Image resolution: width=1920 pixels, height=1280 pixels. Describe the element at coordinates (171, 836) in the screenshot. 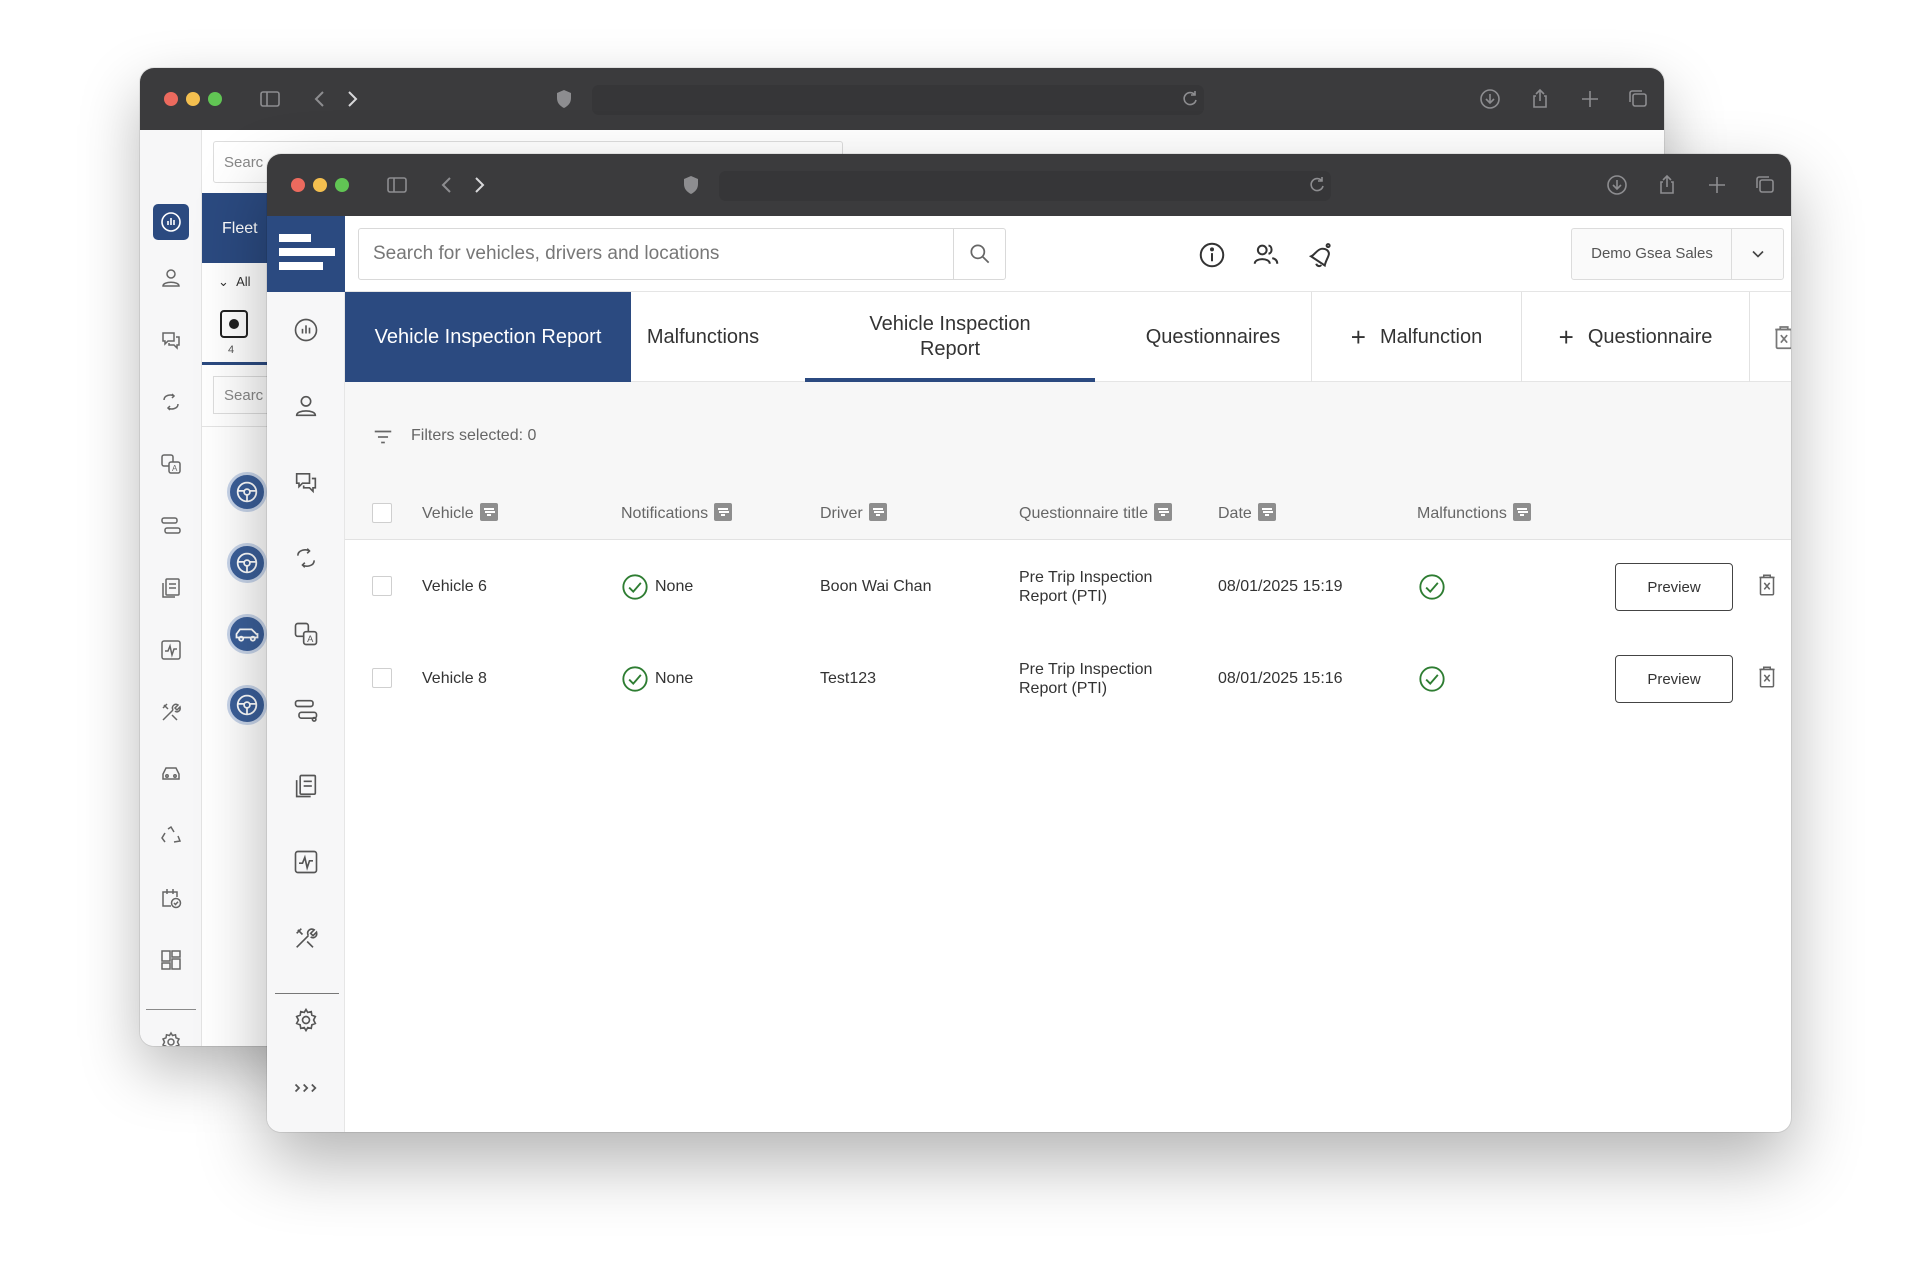

I see `recycle-icon` at that location.